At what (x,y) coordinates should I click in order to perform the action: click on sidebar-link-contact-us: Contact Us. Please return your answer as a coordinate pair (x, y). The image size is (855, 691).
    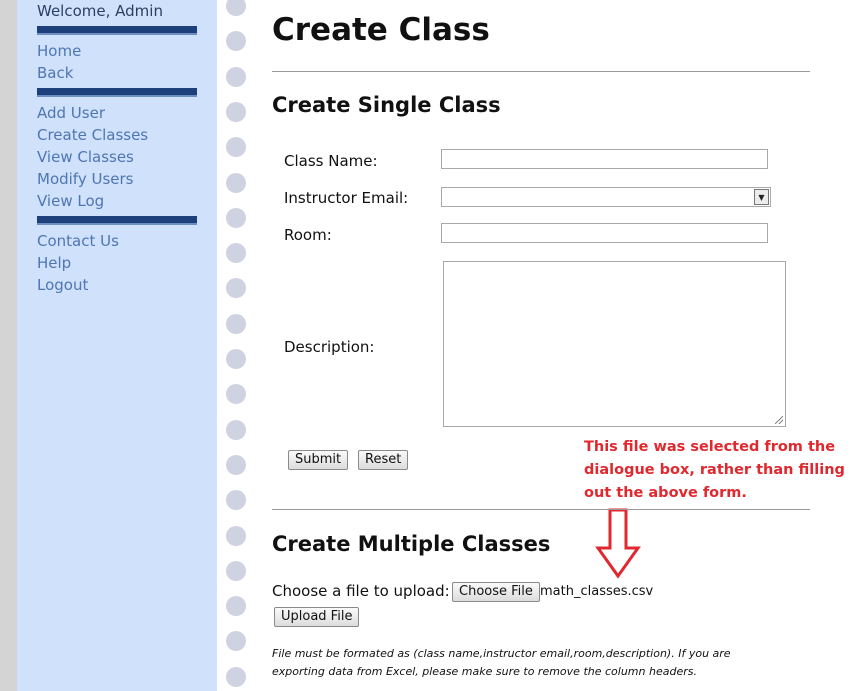
    Looking at the image, I should click on (78, 241).